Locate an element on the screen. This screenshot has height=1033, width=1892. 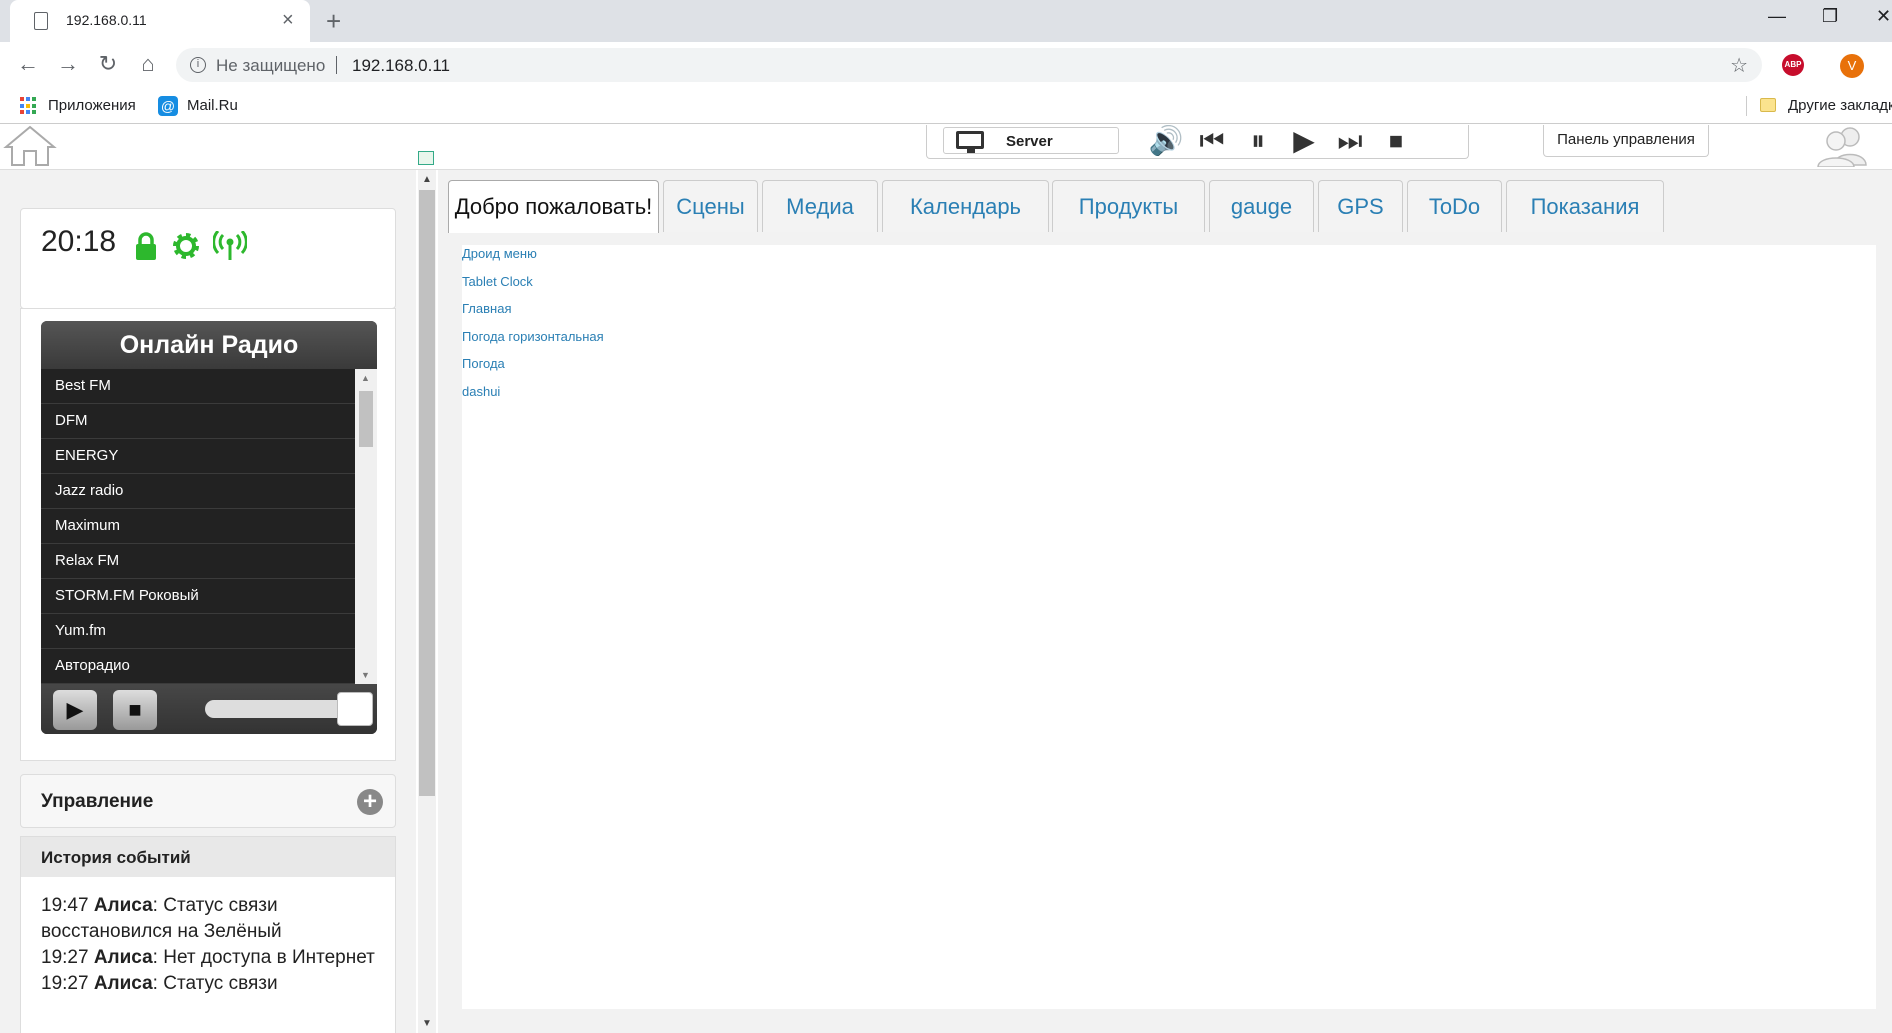
content-link: dashui is located at coordinates (1169, 397).